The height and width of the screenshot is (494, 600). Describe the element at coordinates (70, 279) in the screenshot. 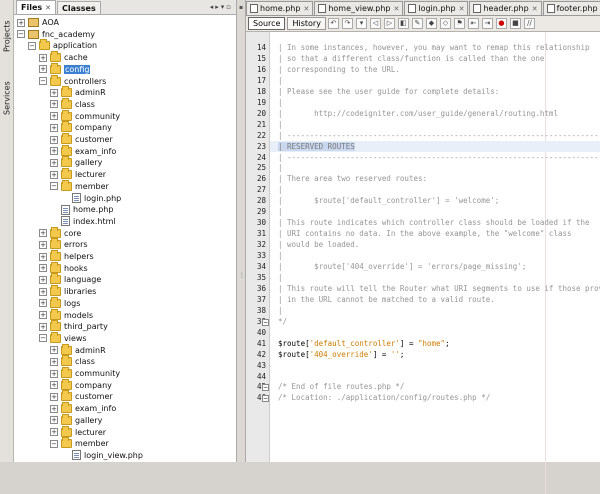

I see `tree-item: +language` at that location.